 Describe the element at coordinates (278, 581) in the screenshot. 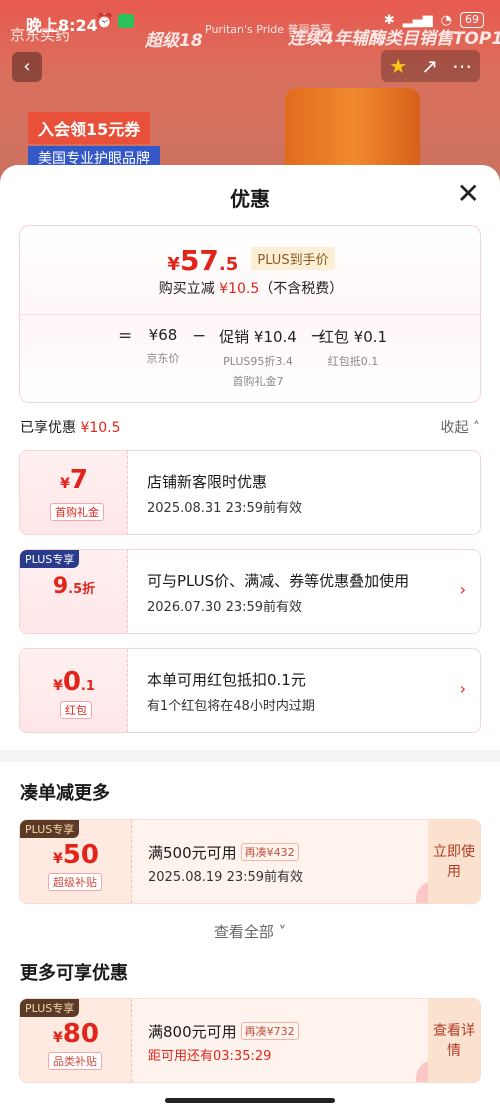

I see `discount-title: 可与PLUS价、满减、券等优惠叠加使用` at that location.